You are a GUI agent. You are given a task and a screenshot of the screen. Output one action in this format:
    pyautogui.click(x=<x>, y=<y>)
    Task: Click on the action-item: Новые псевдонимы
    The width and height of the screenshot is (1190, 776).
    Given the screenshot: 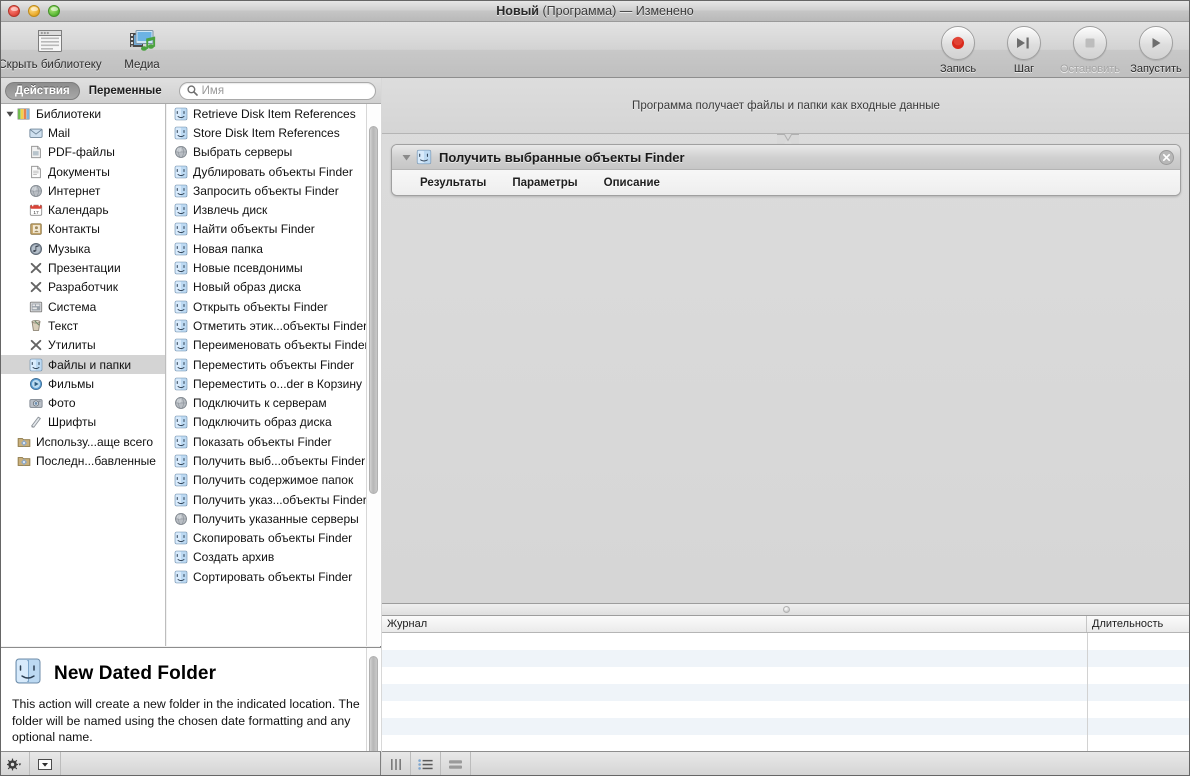 What is the action you would take?
    pyautogui.click(x=274, y=267)
    